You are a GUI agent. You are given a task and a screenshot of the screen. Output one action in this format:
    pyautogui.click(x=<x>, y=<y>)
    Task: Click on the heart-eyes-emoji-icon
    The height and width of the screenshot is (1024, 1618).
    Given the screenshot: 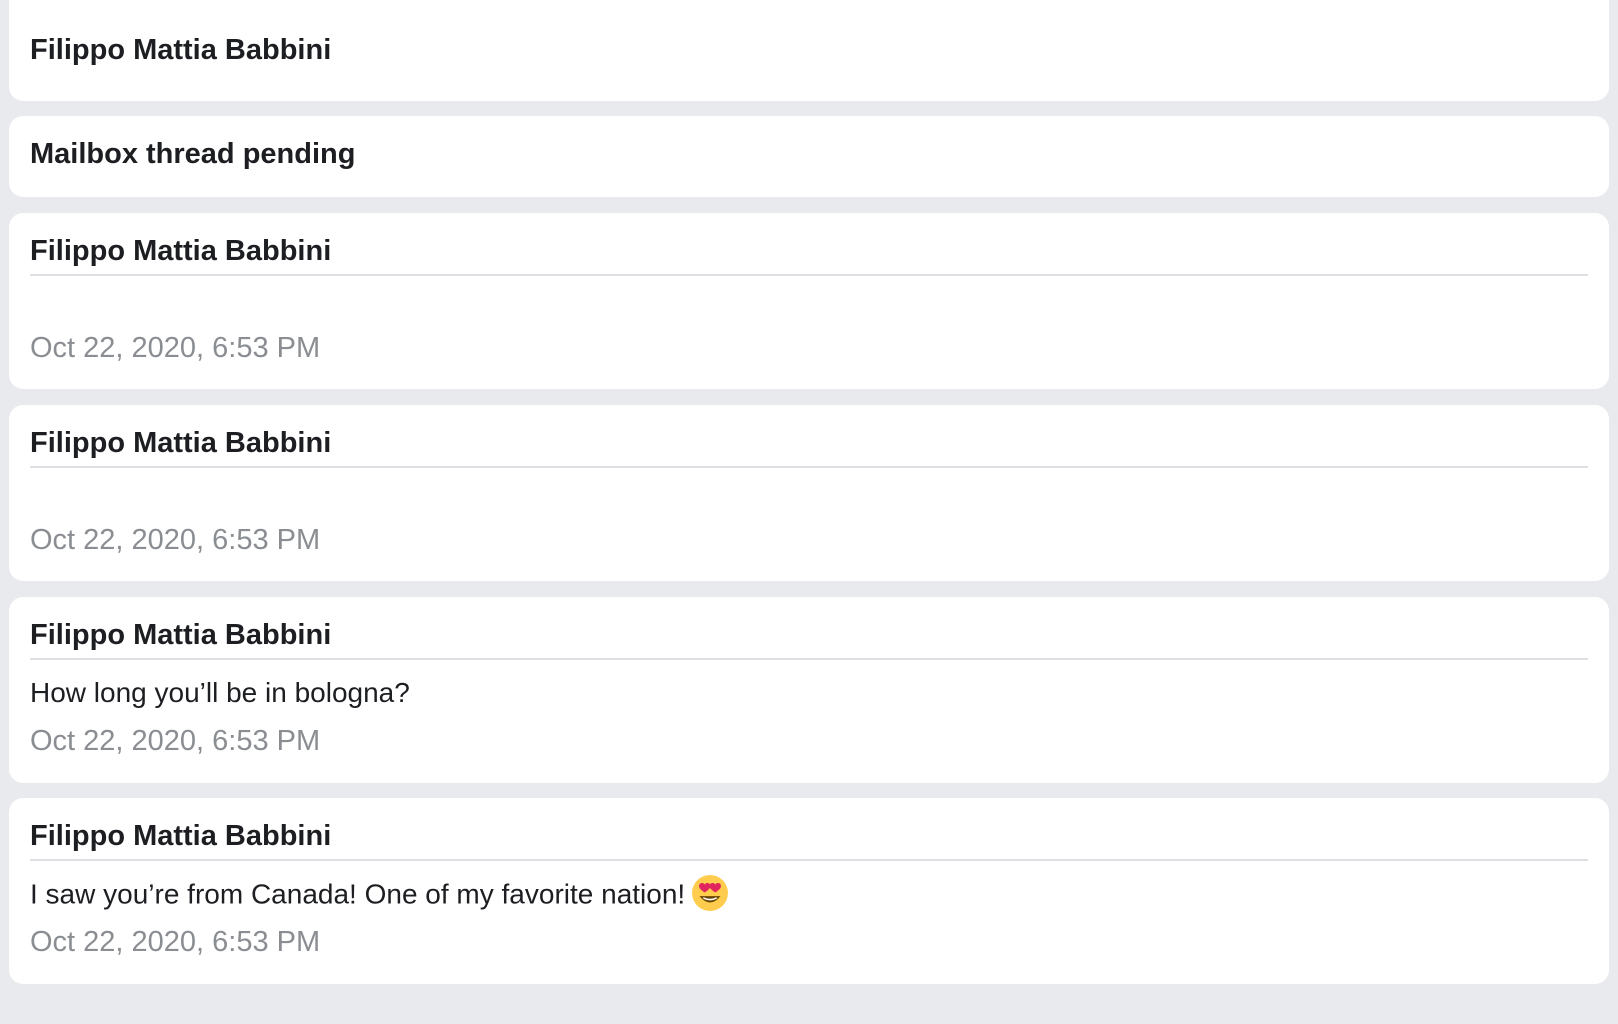 What is the action you would take?
    pyautogui.click(x=710, y=893)
    